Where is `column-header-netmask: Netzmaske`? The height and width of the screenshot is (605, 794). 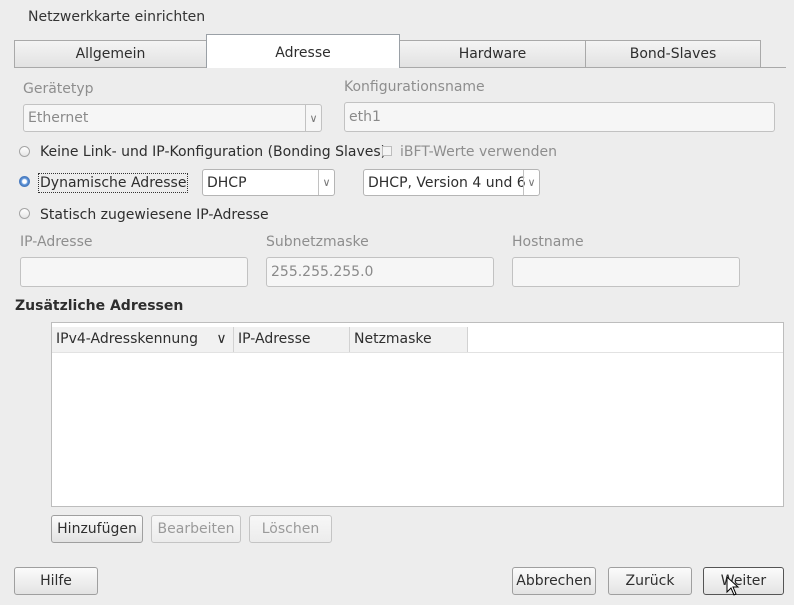 column-header-netmask: Netzmaske is located at coordinates (409, 339).